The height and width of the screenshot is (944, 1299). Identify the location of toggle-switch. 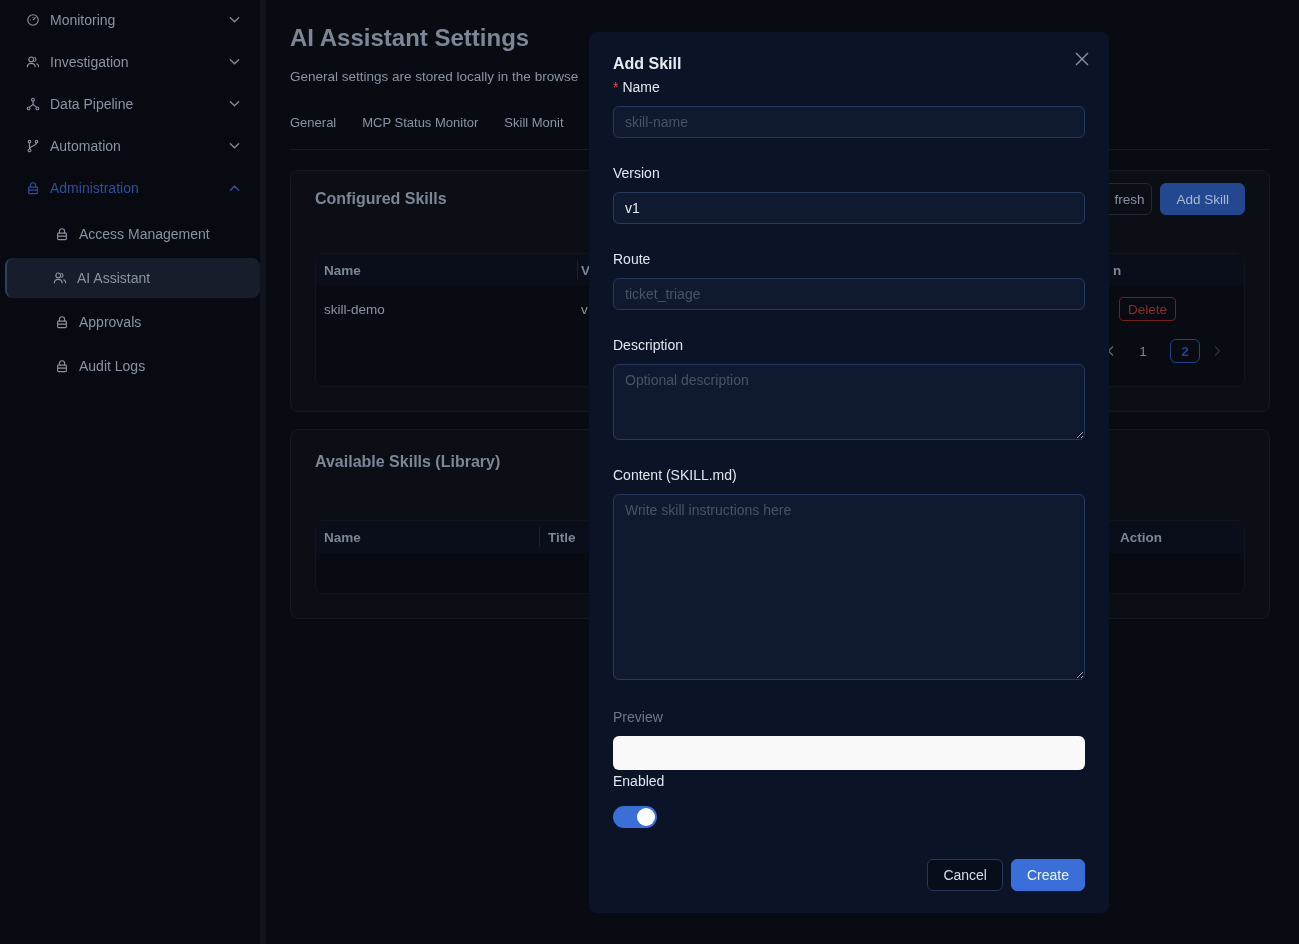
(635, 817).